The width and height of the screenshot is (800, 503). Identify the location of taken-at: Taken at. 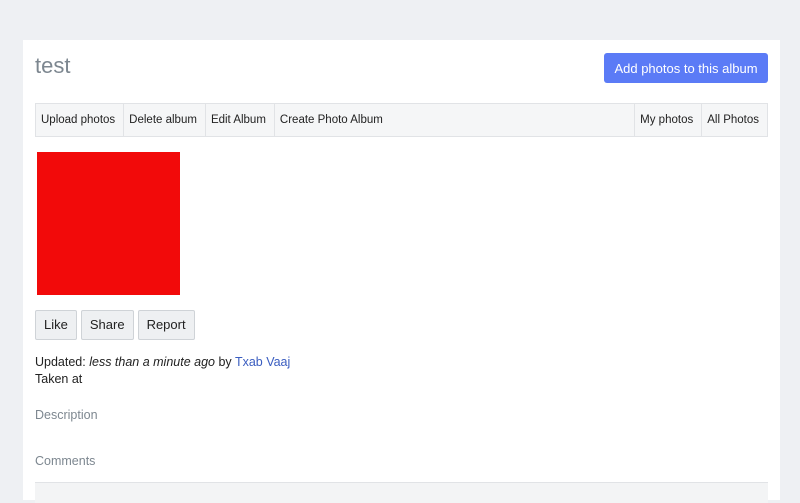
(59, 379).